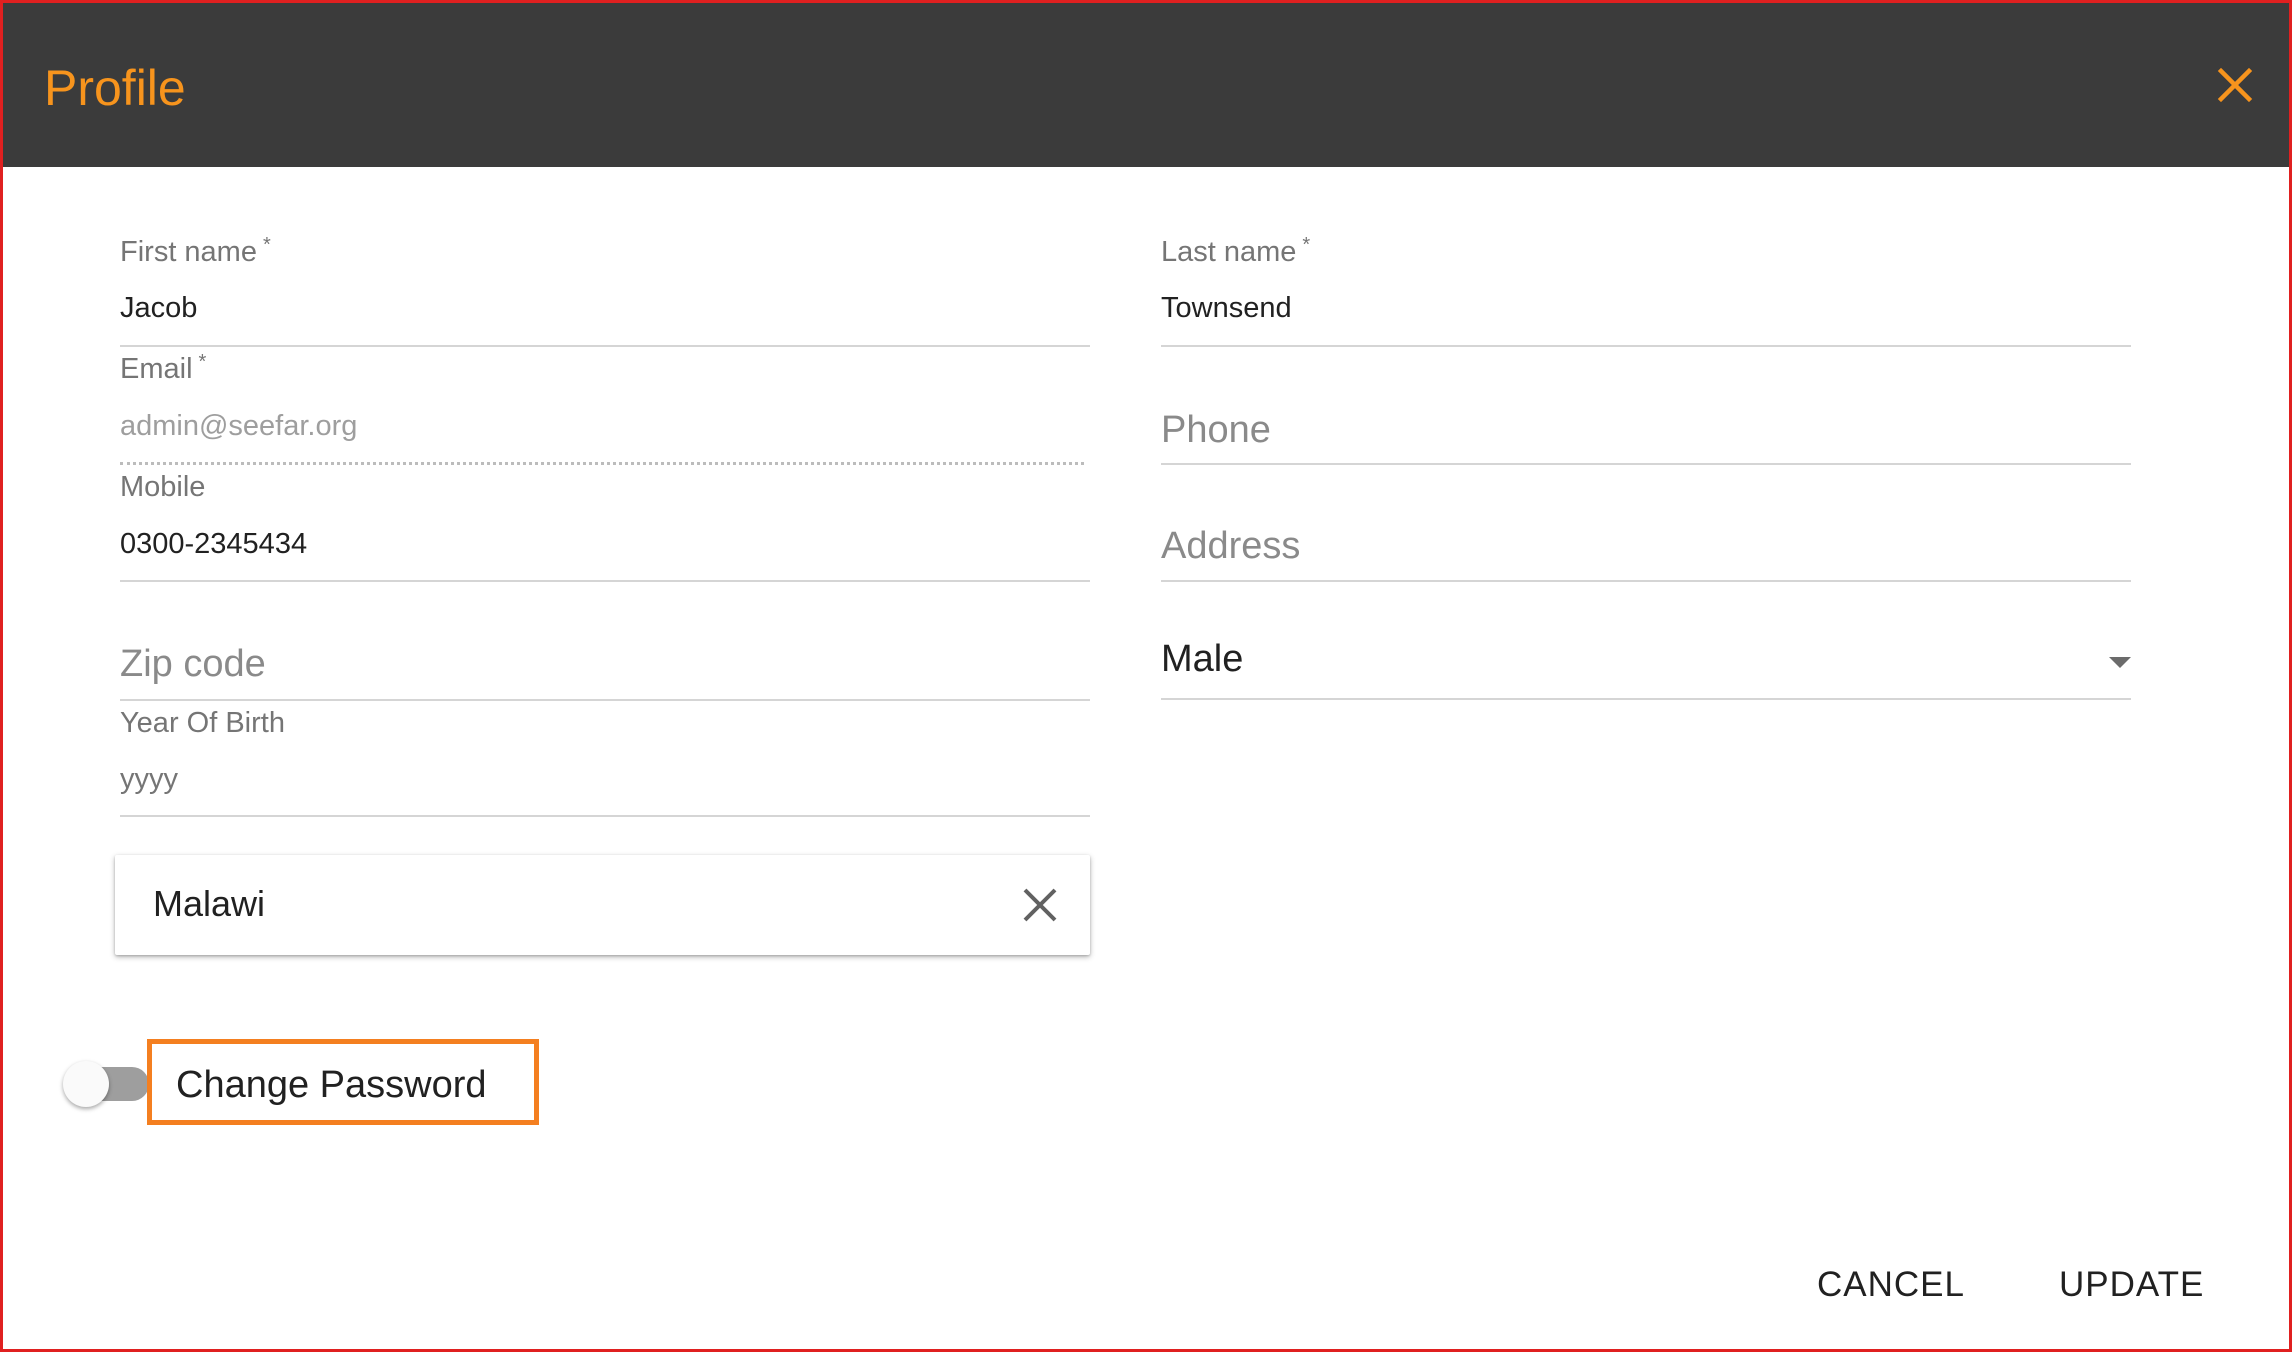 This screenshot has width=2292, height=1352. I want to click on phone-field: Phone, so click(1646, 434).